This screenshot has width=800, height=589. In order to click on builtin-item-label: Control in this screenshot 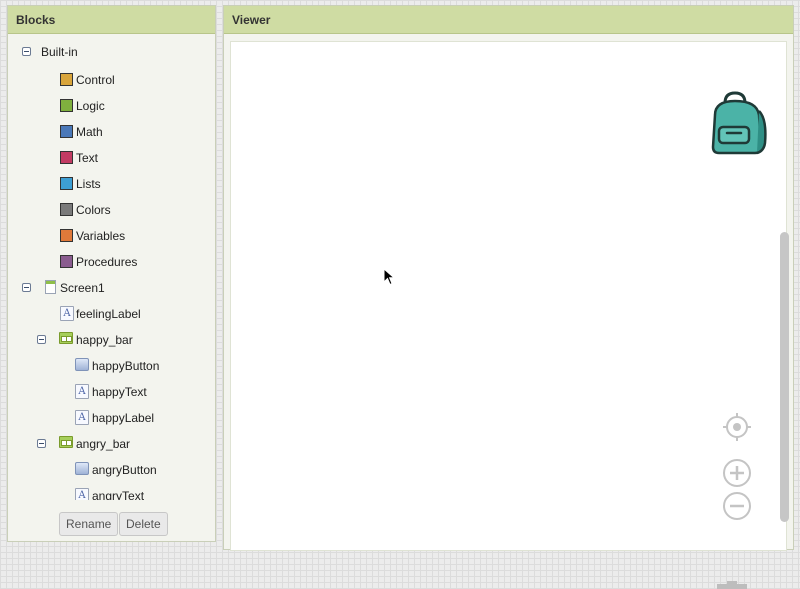, I will do `click(95, 80)`.